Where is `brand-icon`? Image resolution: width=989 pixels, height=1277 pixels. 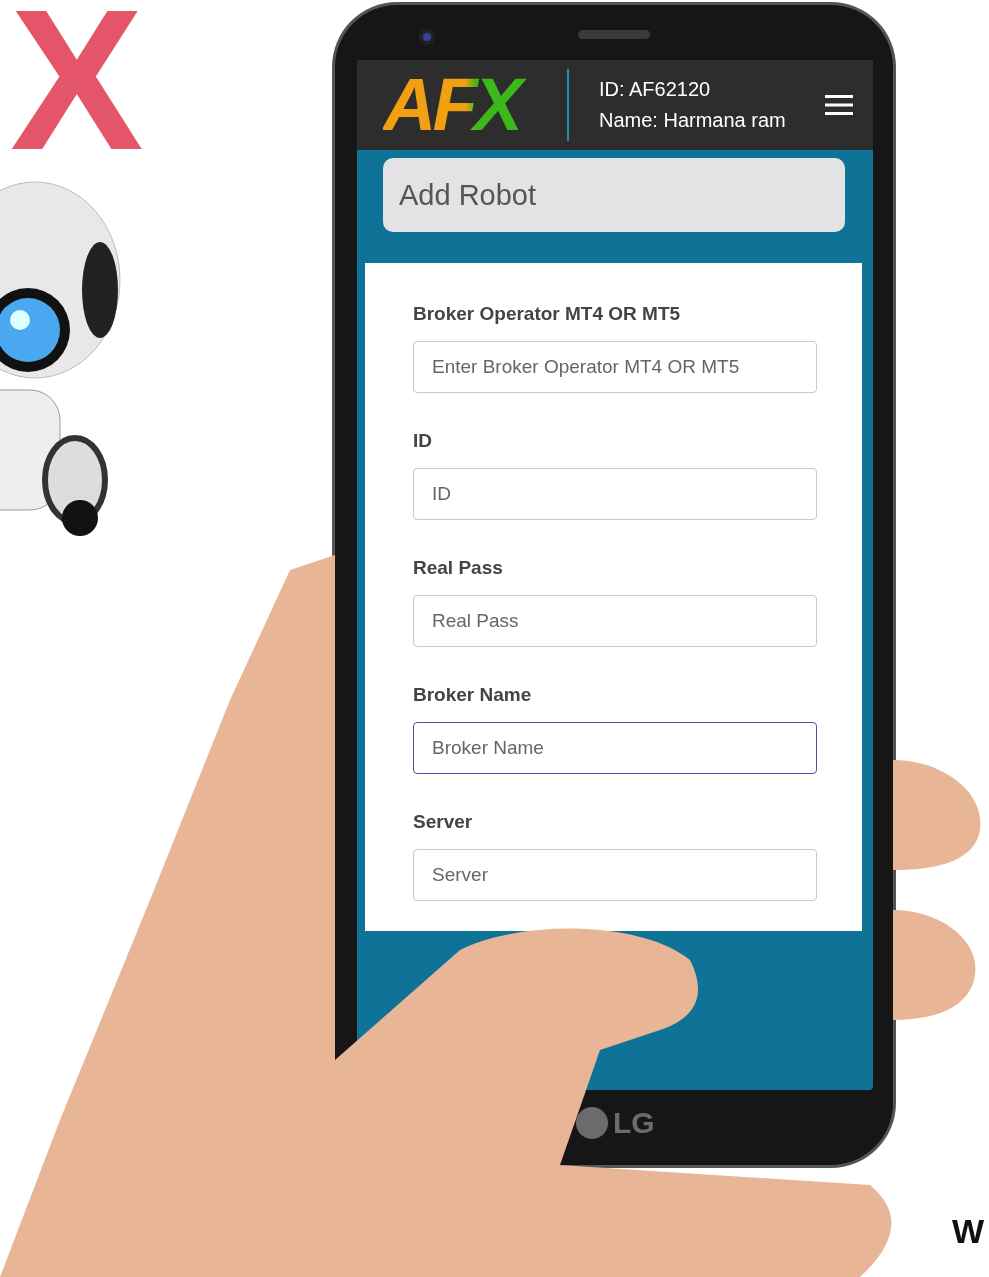
brand-icon is located at coordinates (592, 1123).